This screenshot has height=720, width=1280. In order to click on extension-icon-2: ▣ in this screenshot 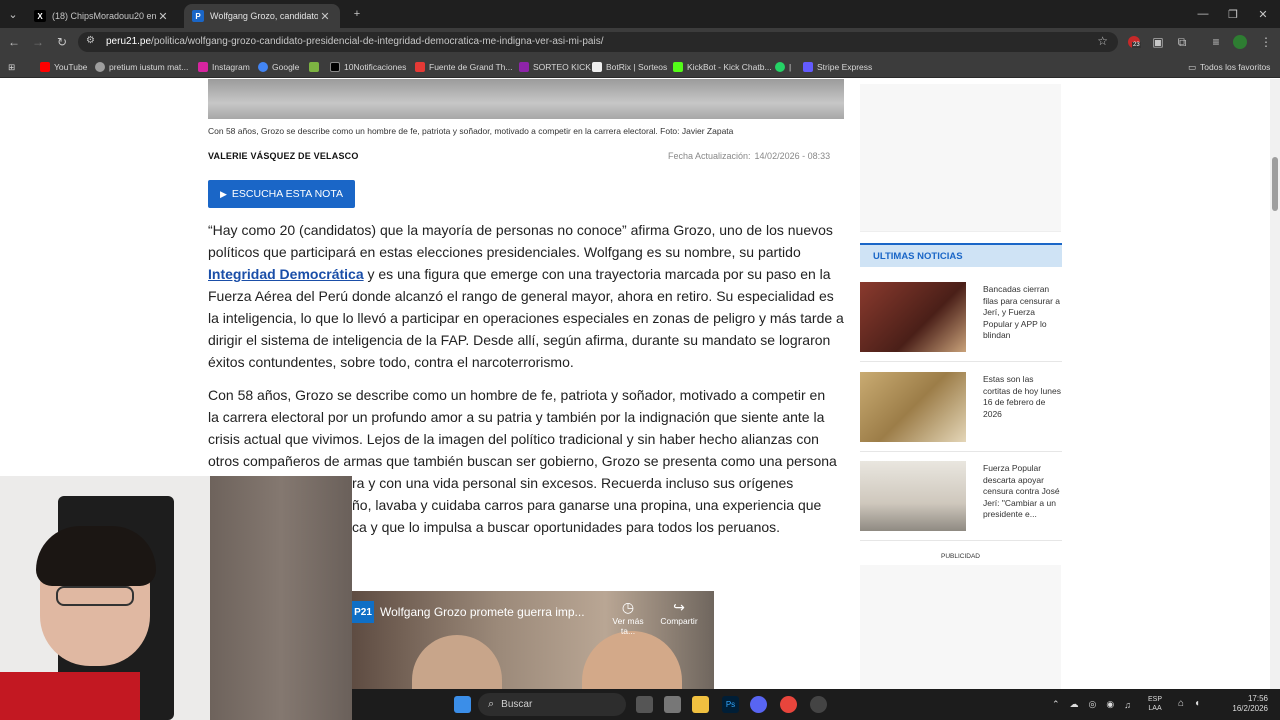, I will do `click(1158, 42)`.